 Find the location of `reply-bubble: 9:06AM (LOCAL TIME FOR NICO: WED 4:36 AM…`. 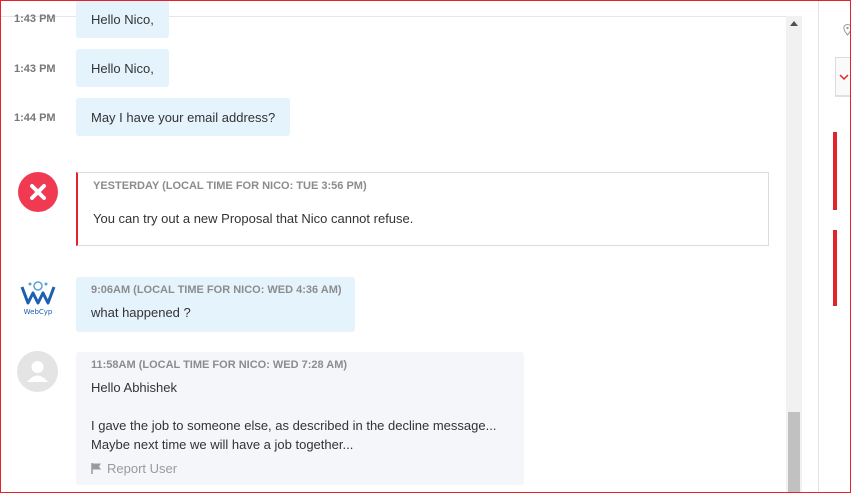

reply-bubble: 9:06AM (LOCAL TIME FOR NICO: WED 4:36 AM… is located at coordinates (215, 304).